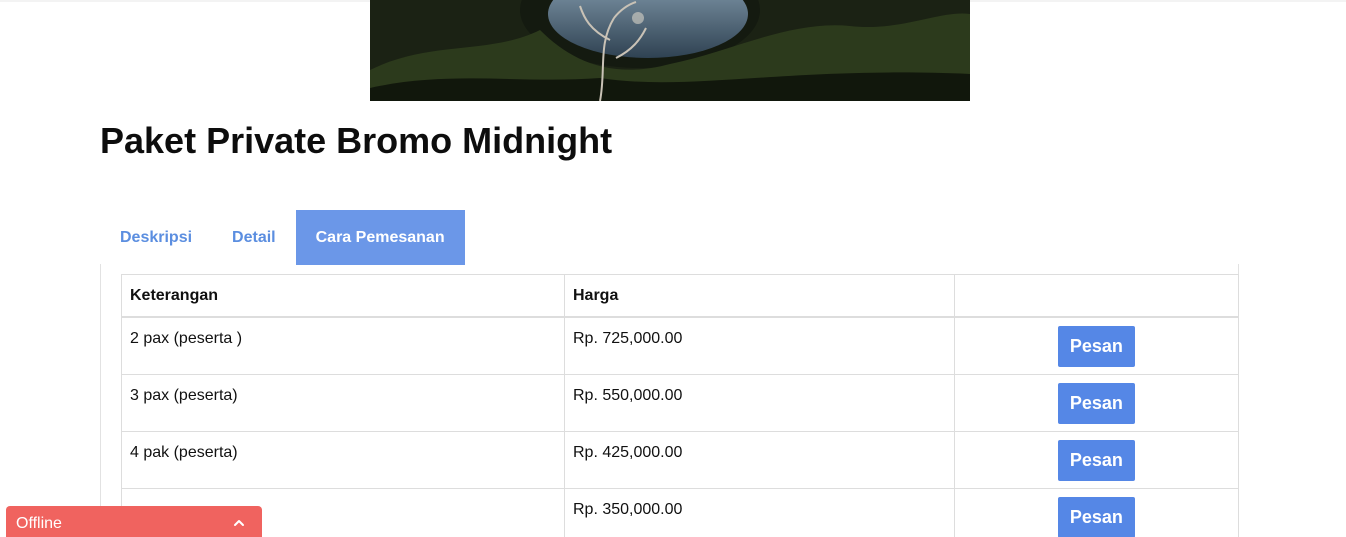 Image resolution: width=1346 pixels, height=537 pixels. Describe the element at coordinates (759, 459) in the screenshot. I see `cell-harga: Rp. 425,000.00` at that location.